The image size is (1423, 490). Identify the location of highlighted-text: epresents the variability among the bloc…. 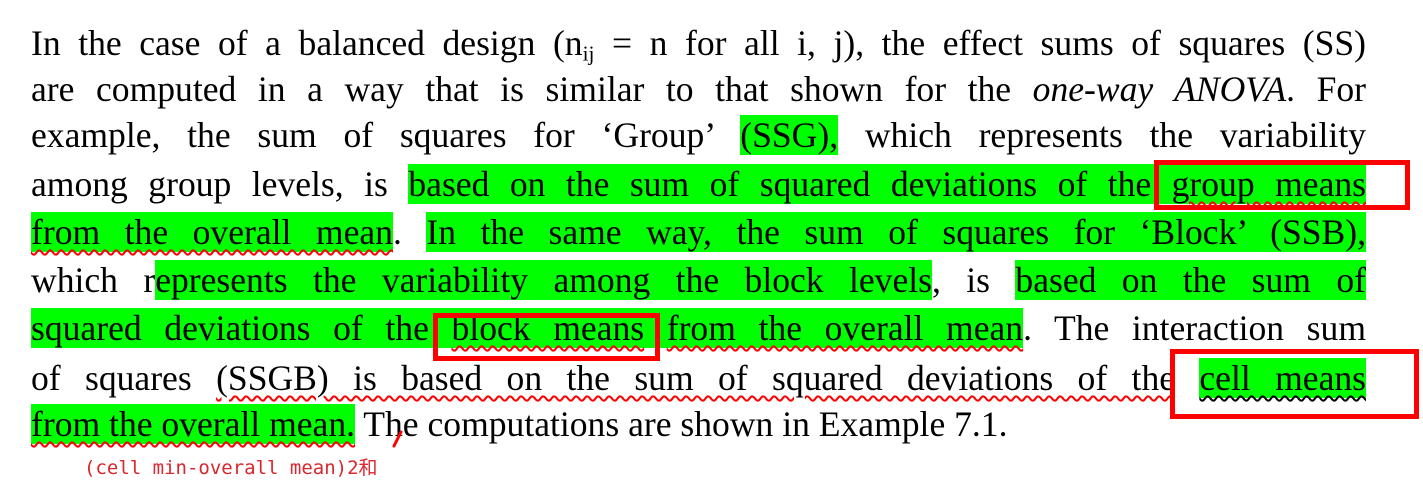
(543, 280).